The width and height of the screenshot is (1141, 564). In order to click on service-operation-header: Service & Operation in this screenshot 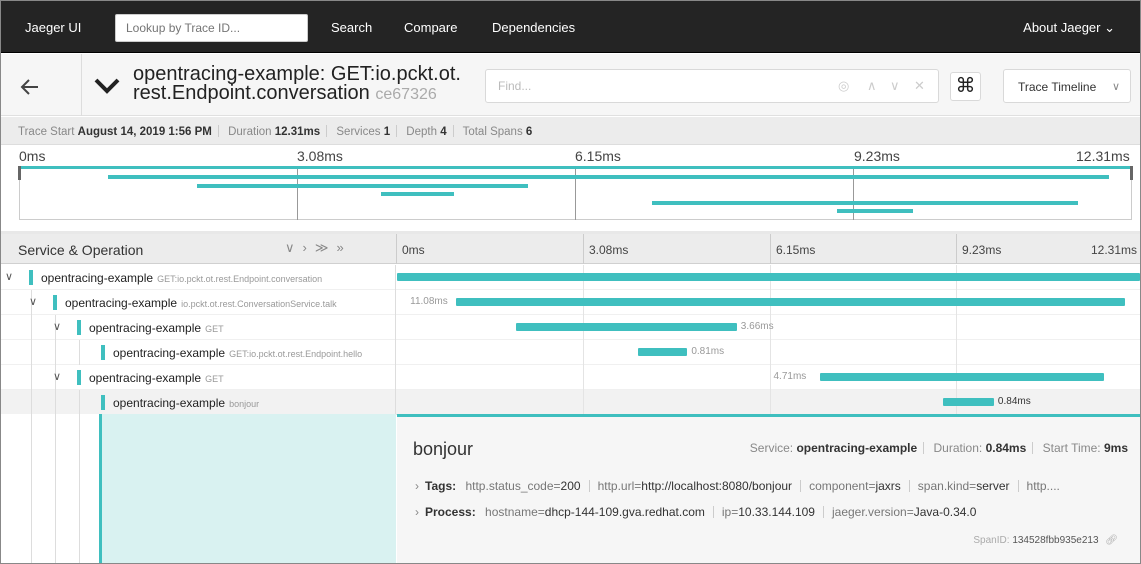, I will do `click(81, 250)`.